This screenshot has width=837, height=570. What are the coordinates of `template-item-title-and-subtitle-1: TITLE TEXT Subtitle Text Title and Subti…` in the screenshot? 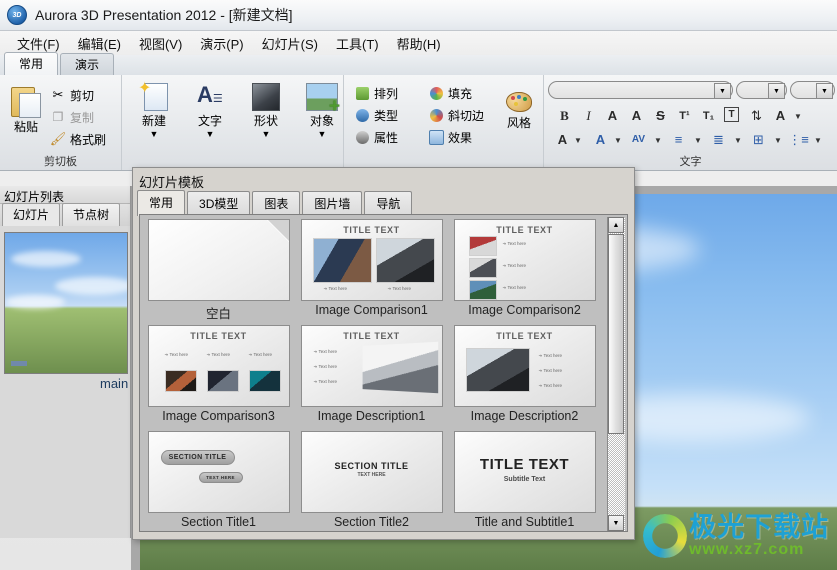 It's located at (524, 481).